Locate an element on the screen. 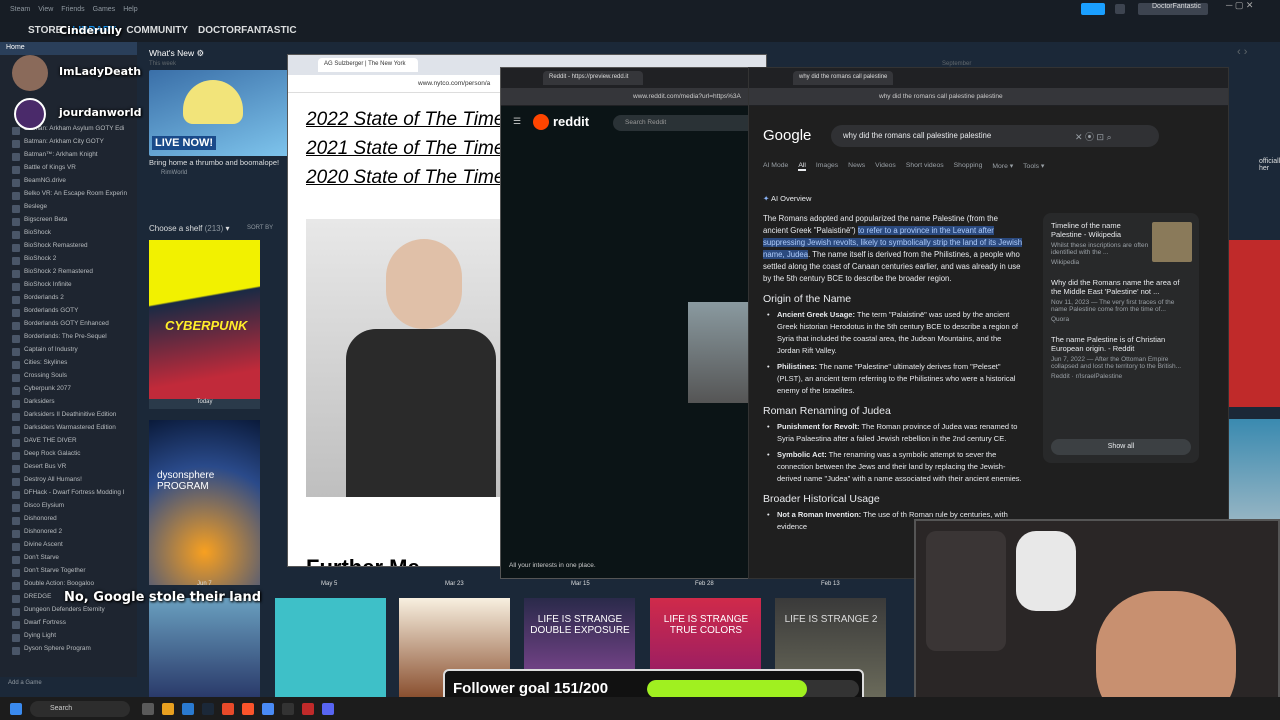 This screenshot has height=720, width=1280. search-tools-icons: ✕ ⦿ ⊡ ⌕ is located at coordinates (1093, 136).